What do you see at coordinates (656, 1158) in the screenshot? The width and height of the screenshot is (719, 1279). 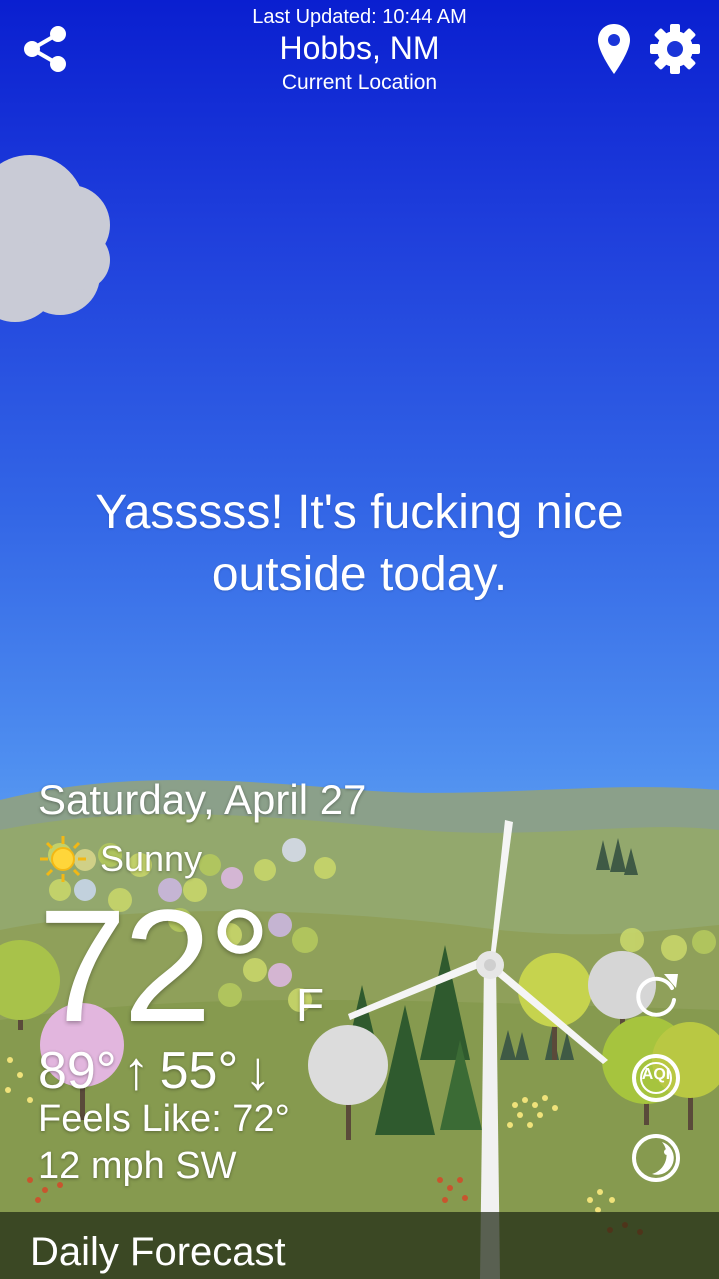 I see `moon-icon` at bounding box center [656, 1158].